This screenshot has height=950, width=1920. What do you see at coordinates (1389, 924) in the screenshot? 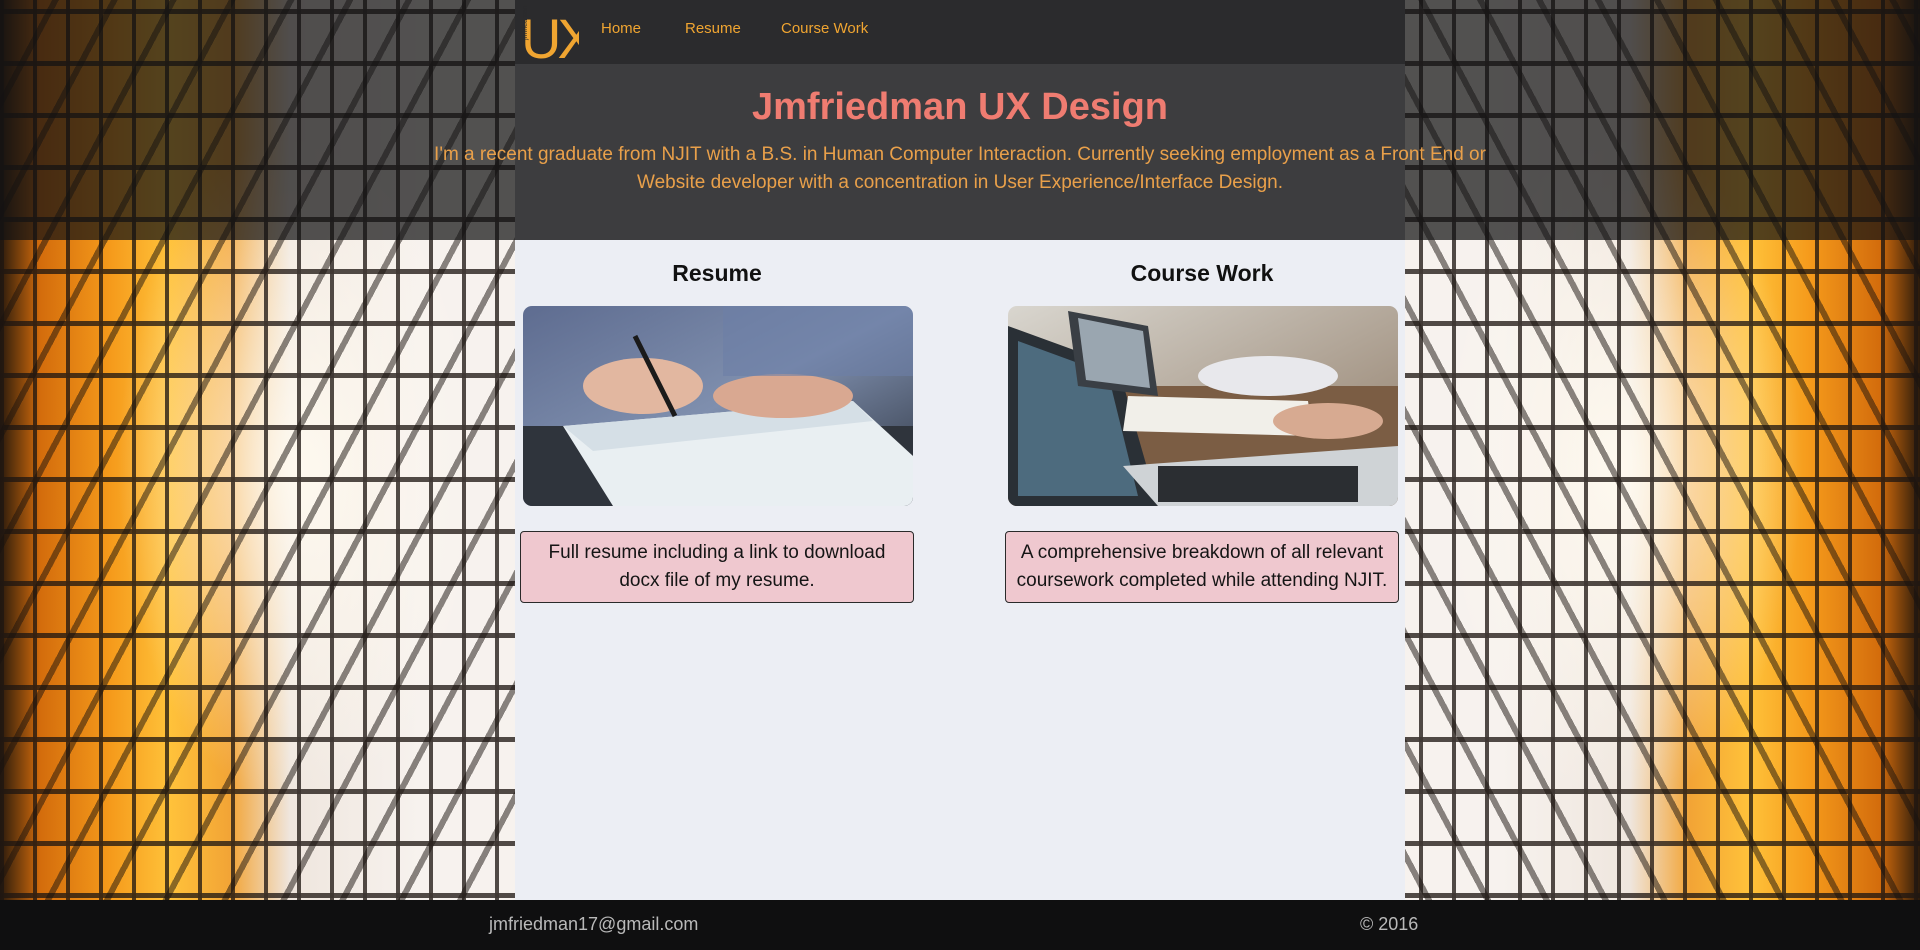
I see `footer-copyright: © 2016` at bounding box center [1389, 924].